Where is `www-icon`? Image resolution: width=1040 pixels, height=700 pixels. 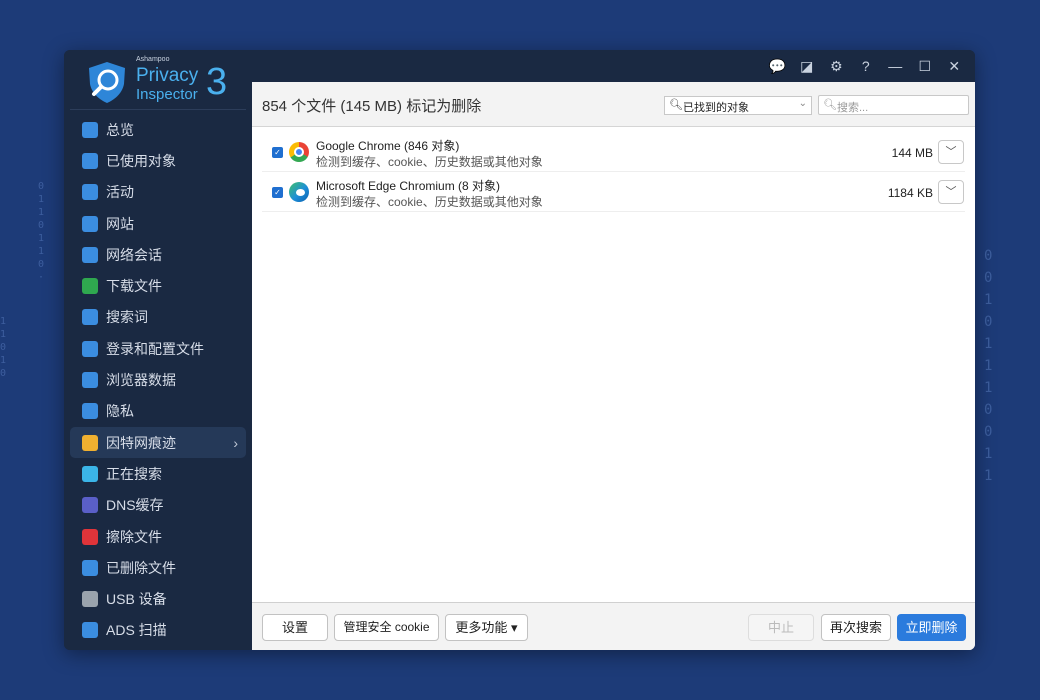
www-icon is located at coordinates (90, 223).